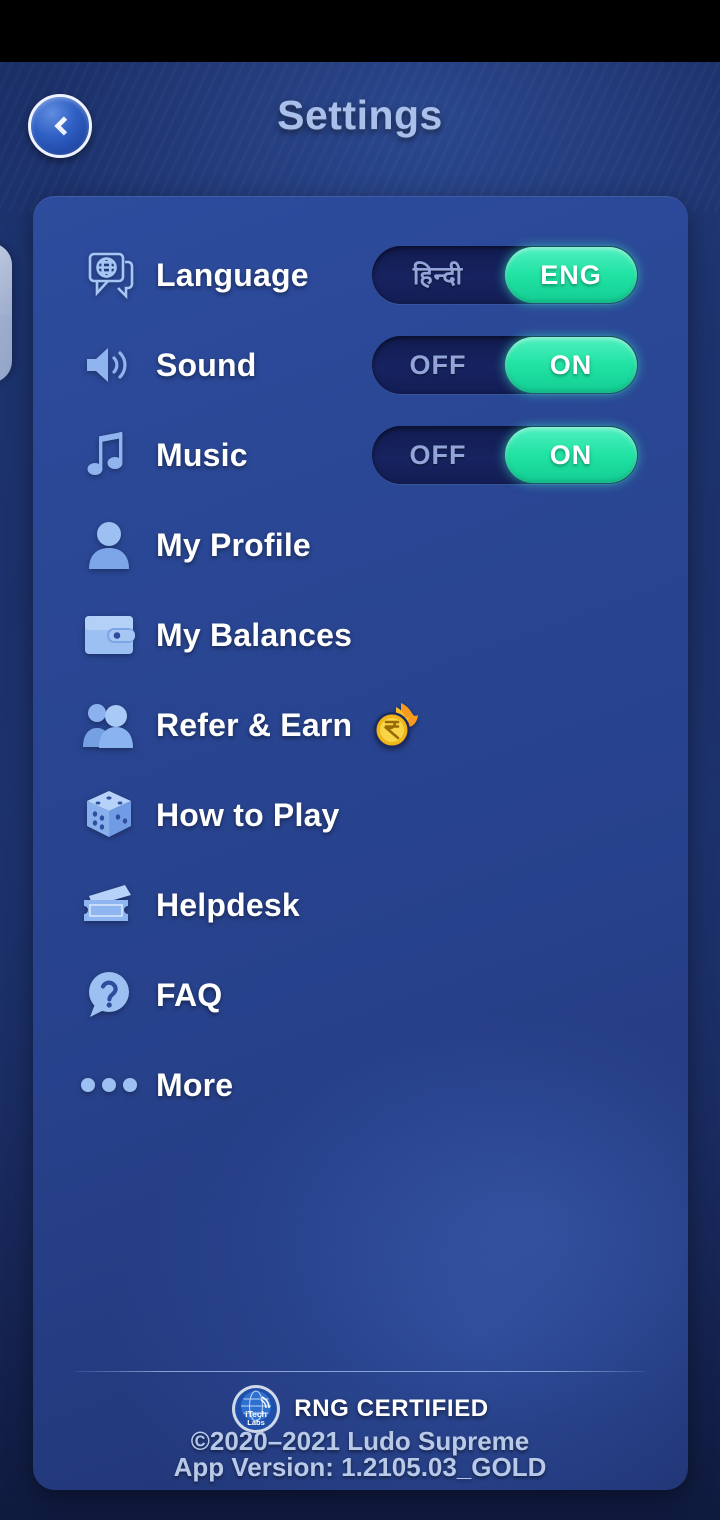 The width and height of the screenshot is (720, 1520). I want to click on row-label: My Balances, so click(254, 634).